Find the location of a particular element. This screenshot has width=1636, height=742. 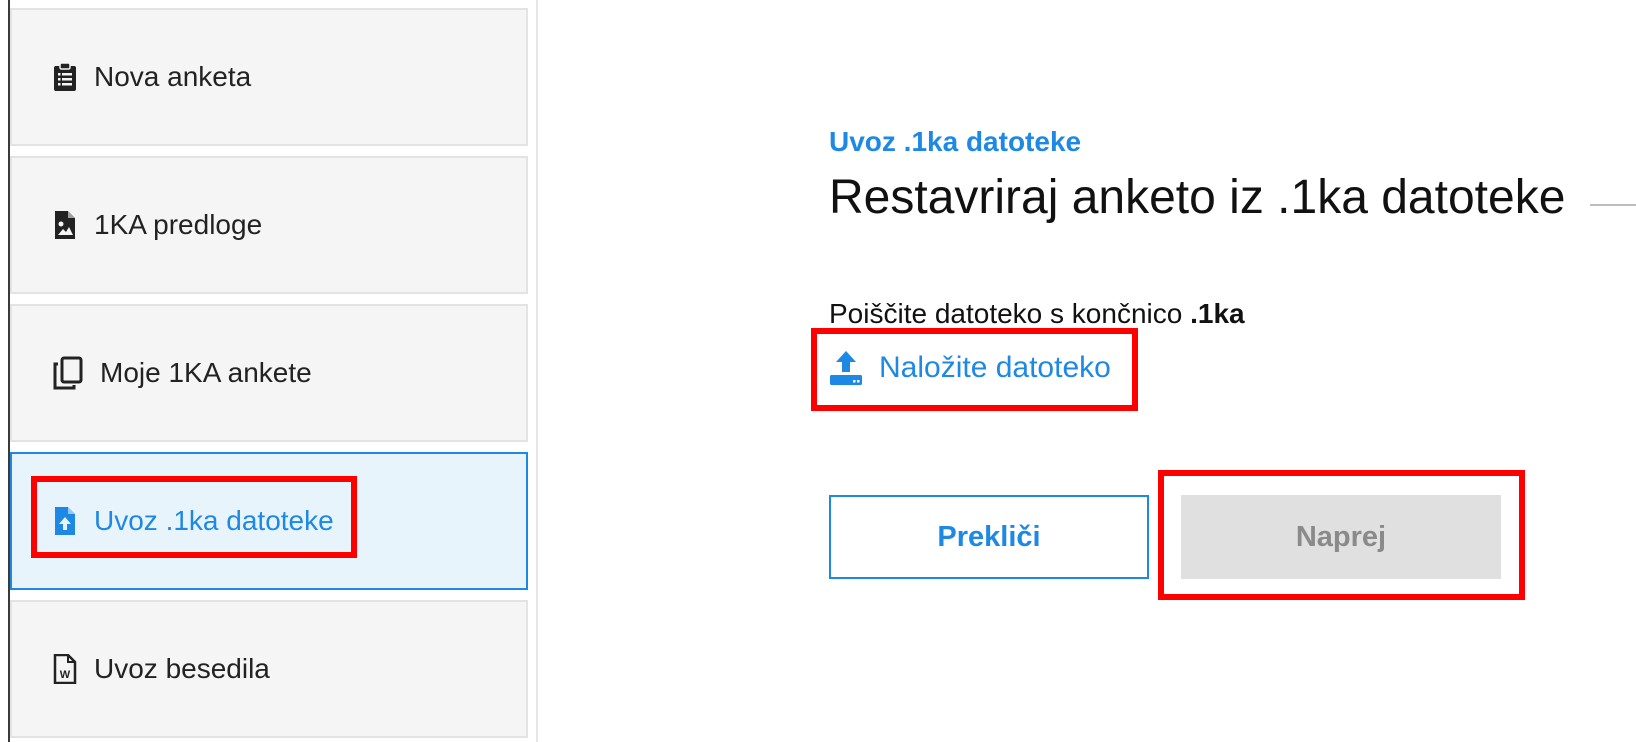

next-button: Naprej is located at coordinates (1341, 537).